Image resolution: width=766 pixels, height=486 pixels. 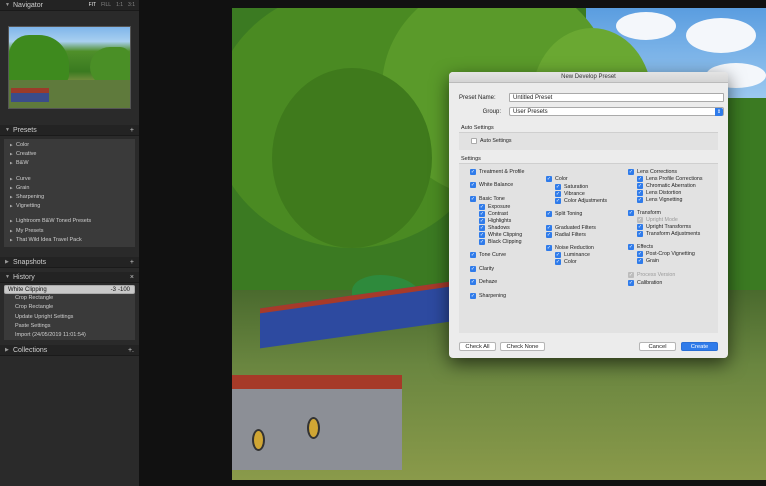 What do you see at coordinates (131, 350) in the screenshot?
I see `add-collection-button: +.` at bounding box center [131, 350].